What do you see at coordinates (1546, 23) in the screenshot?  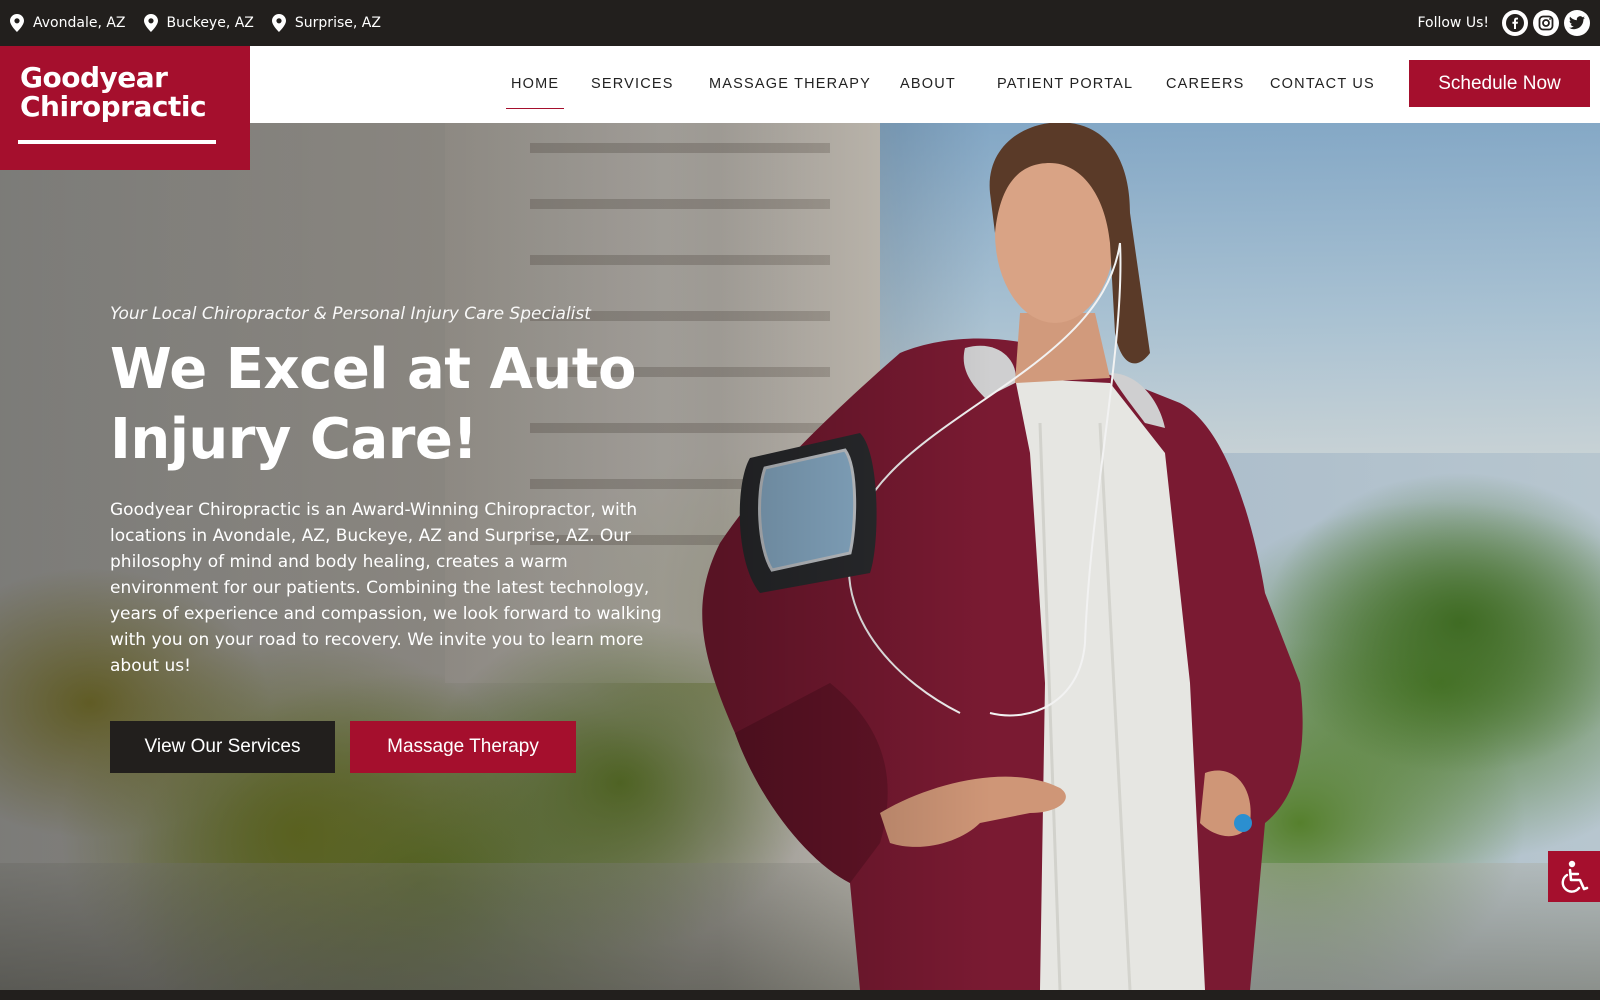 I see `instagram-icon` at bounding box center [1546, 23].